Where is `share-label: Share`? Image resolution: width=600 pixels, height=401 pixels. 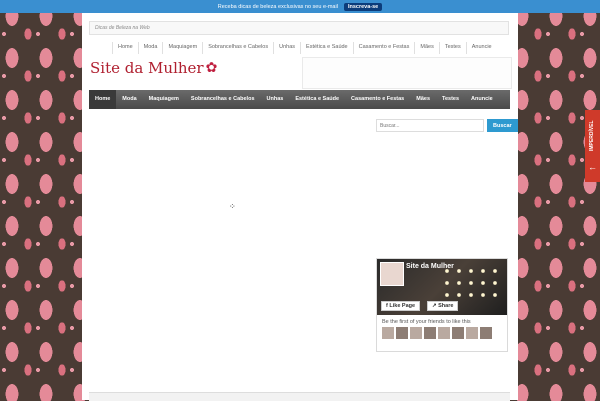 share-label: Share is located at coordinates (446, 306).